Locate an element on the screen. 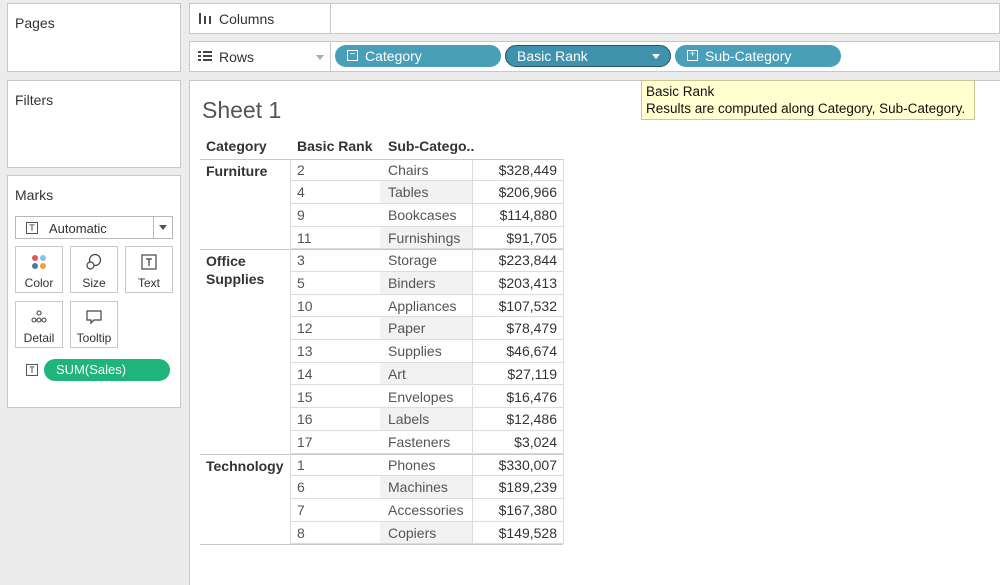  subcategory-pill: + Sub-Category is located at coordinates (758, 56).